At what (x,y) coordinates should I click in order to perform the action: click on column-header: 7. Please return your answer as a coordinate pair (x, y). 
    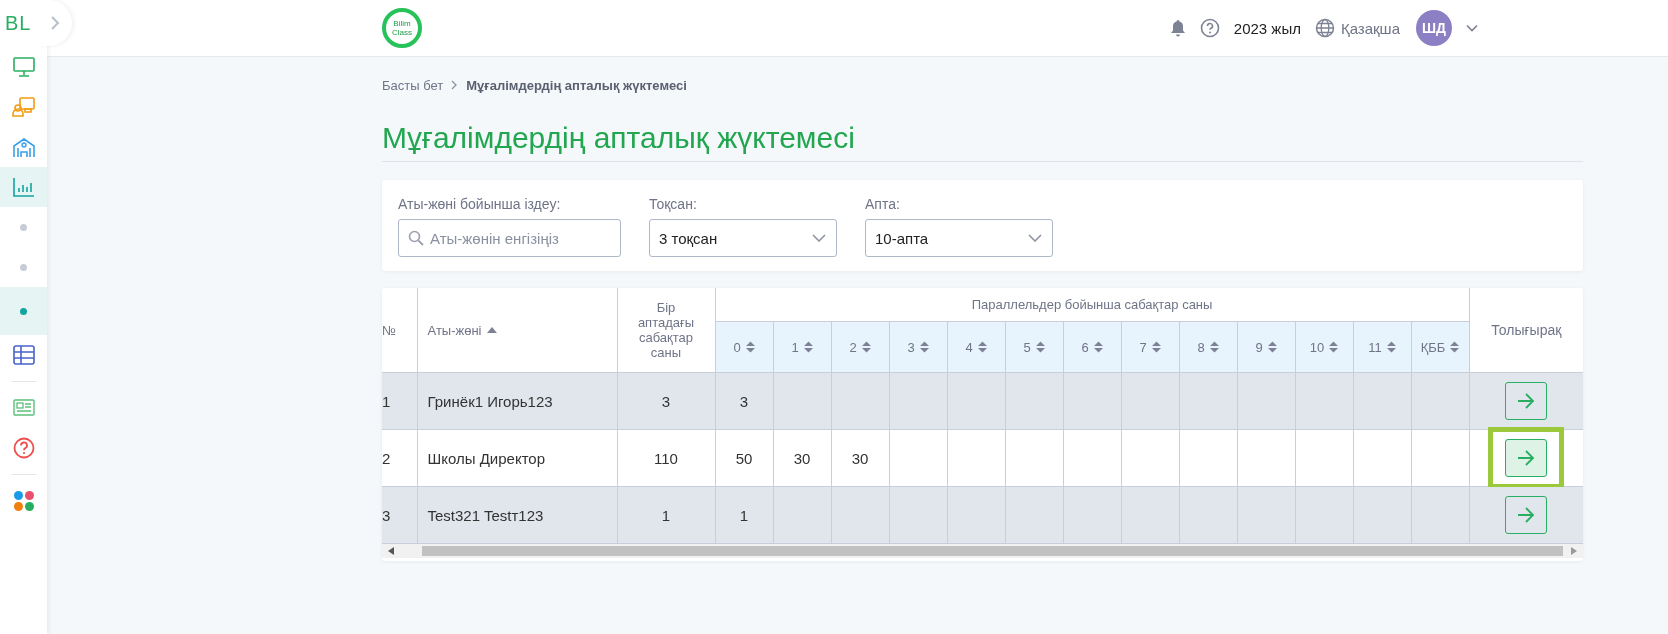
    Looking at the image, I should click on (1150, 347).